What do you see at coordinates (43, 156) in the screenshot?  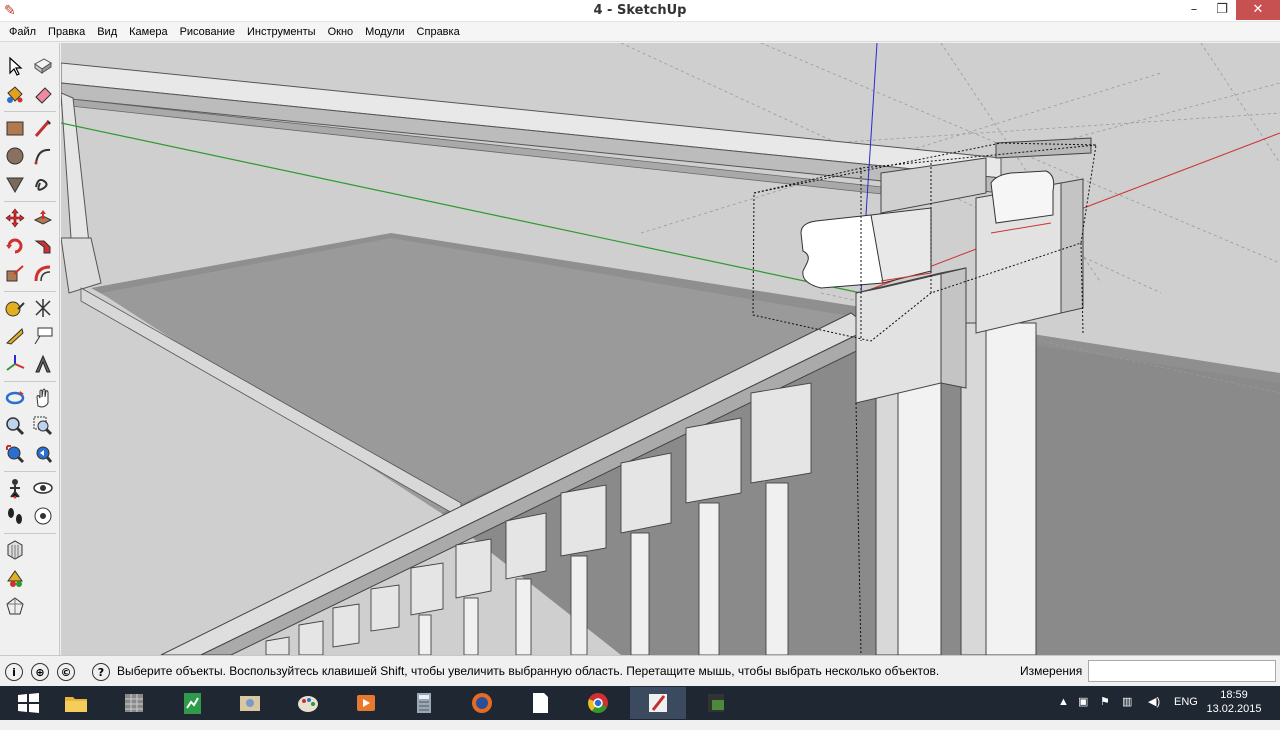 I see `arc-icon` at bounding box center [43, 156].